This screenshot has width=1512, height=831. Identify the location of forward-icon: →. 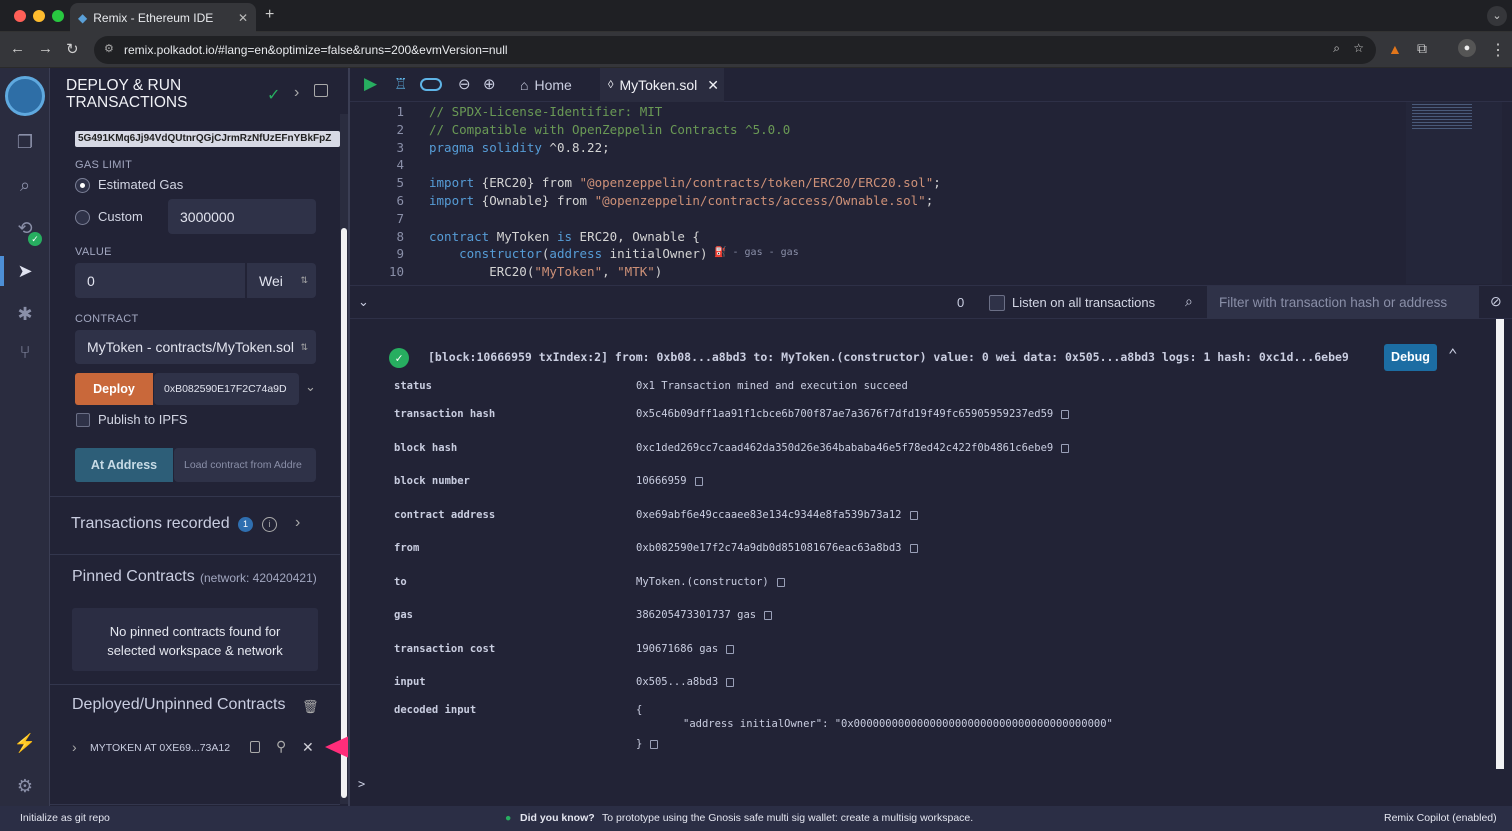
(45, 48).